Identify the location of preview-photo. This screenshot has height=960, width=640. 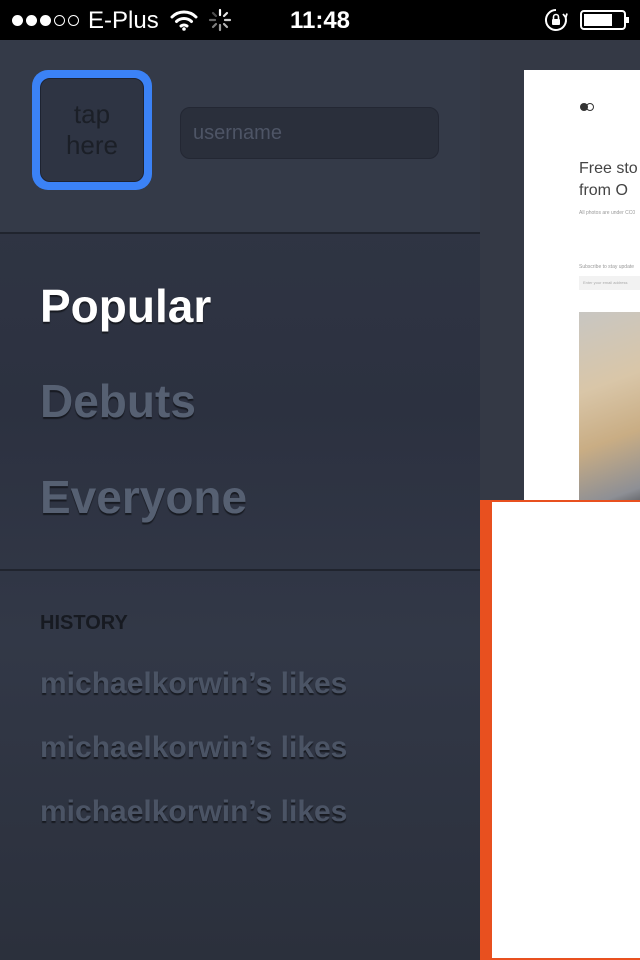
(609, 411).